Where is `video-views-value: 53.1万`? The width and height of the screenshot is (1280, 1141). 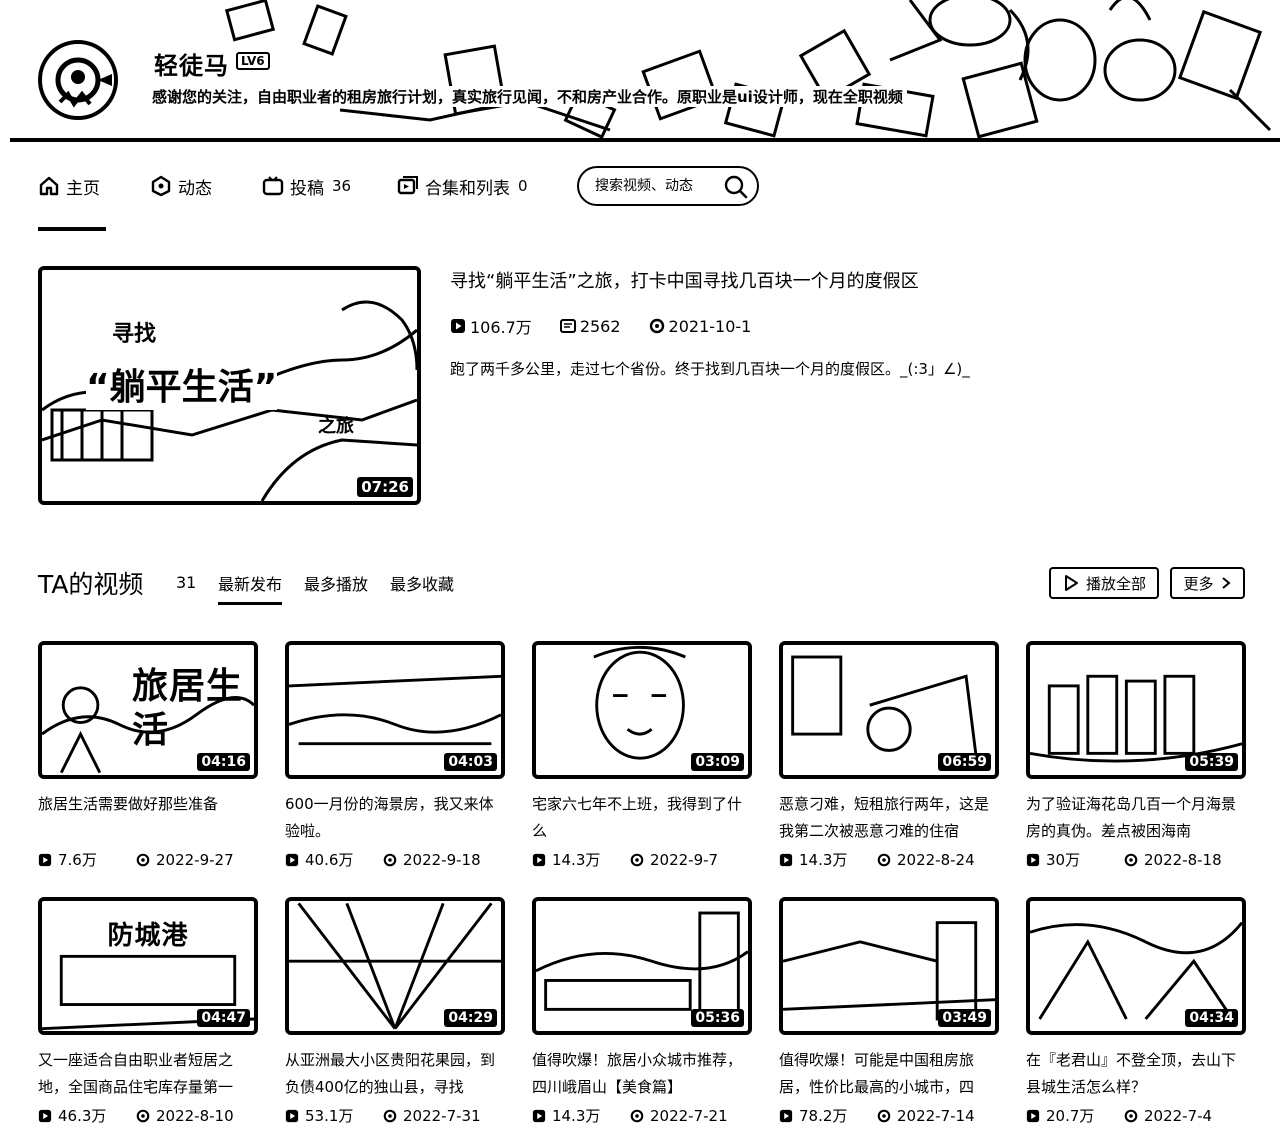
video-views-value: 53.1万 is located at coordinates (329, 1116).